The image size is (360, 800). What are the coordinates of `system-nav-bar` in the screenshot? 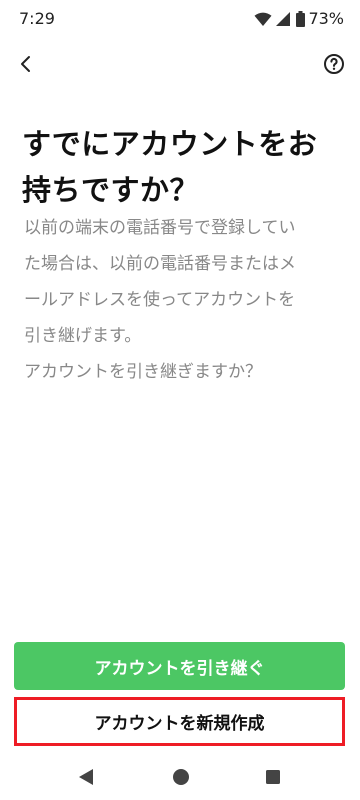 It's located at (180, 778).